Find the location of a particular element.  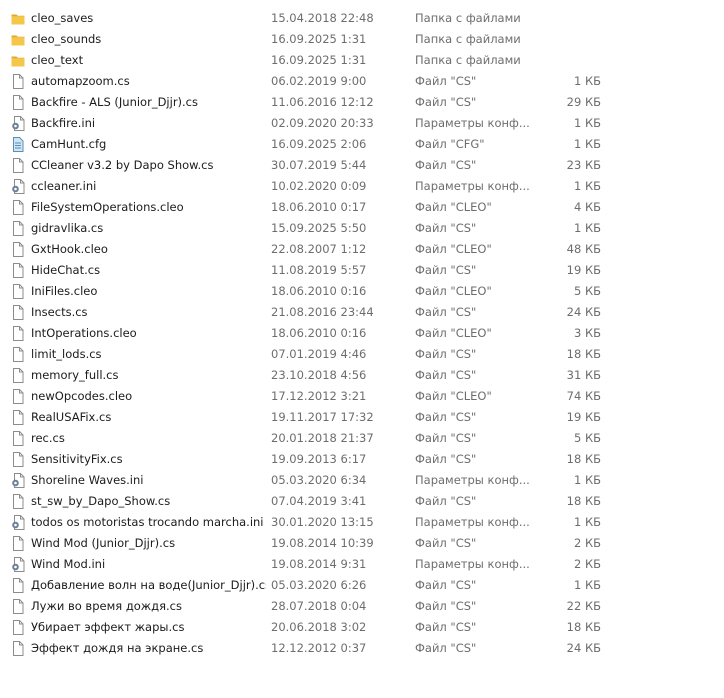

file-name: Insects.cs is located at coordinates (59, 312).